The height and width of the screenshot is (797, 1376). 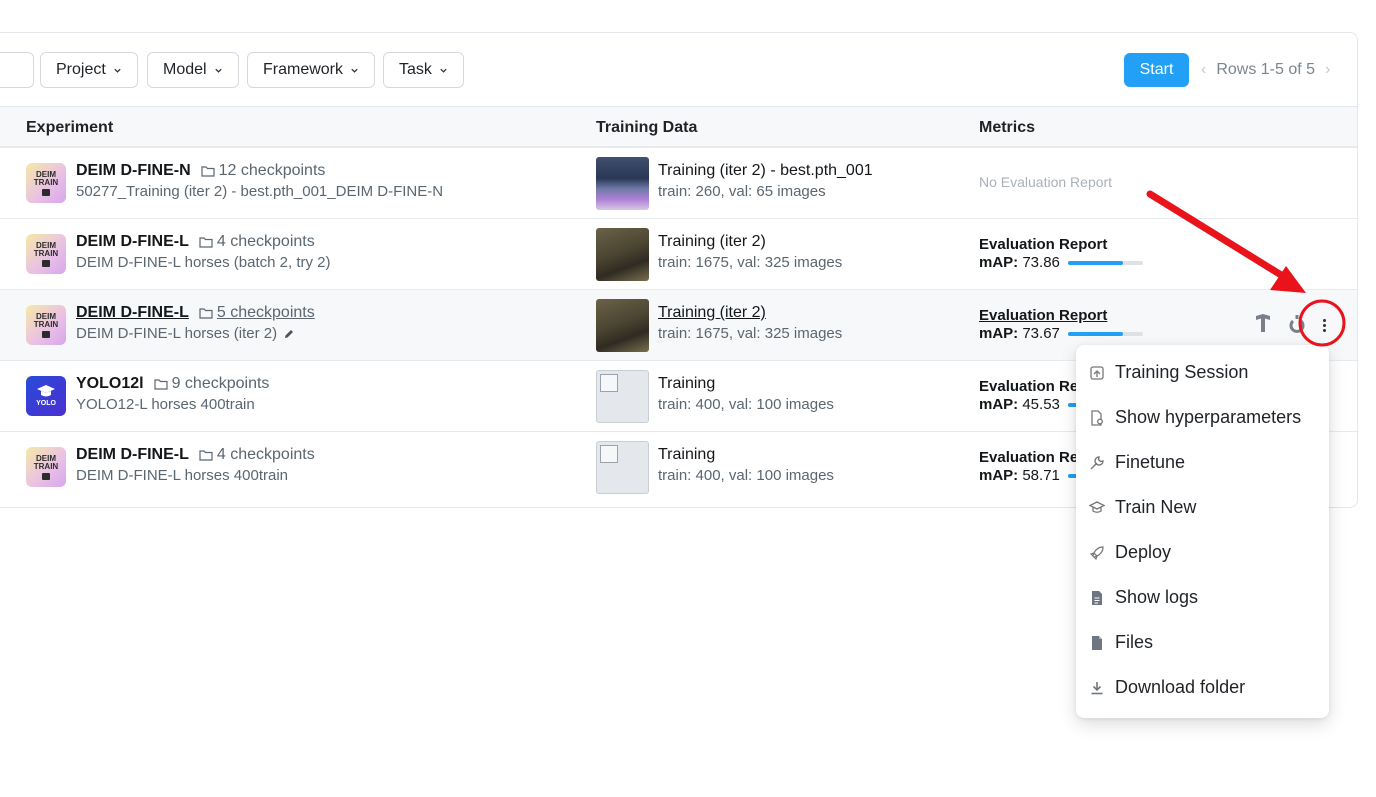 What do you see at coordinates (765, 171) in the screenshot?
I see `dataset-title: Training (iter 2) - best.pth_001` at bounding box center [765, 171].